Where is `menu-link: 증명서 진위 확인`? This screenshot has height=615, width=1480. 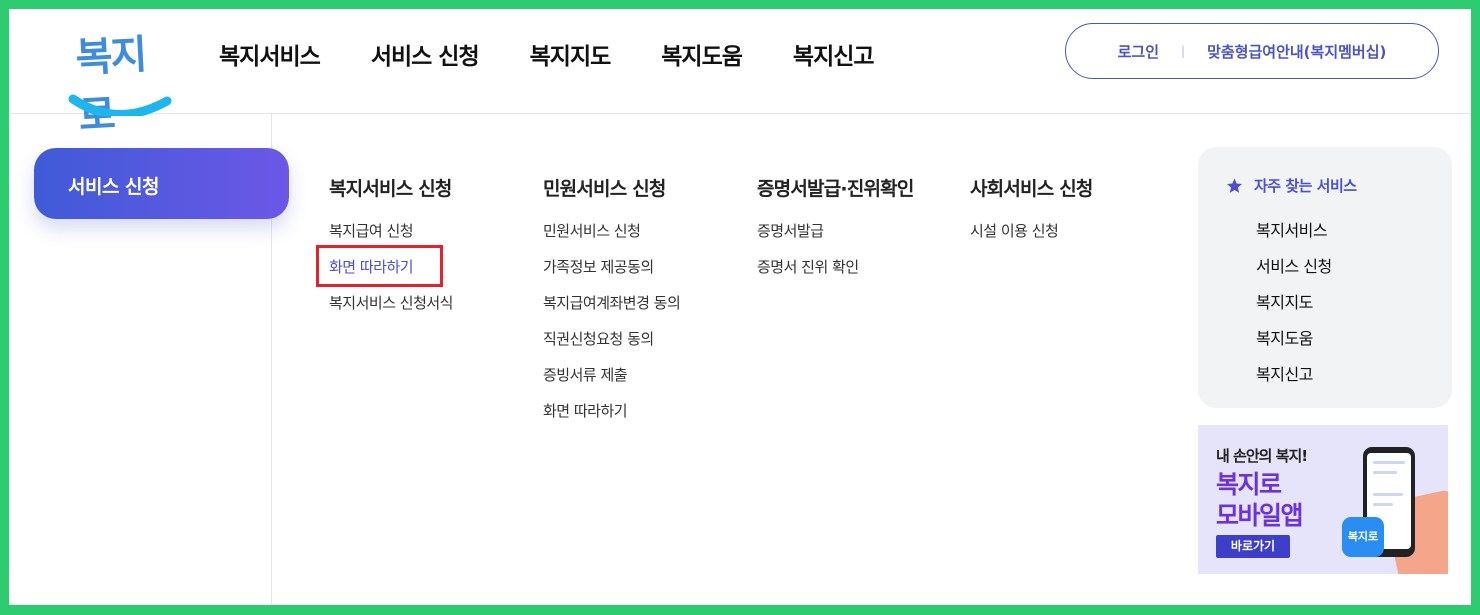
menu-link: 증명서 진위 확인 is located at coordinates (835, 276).